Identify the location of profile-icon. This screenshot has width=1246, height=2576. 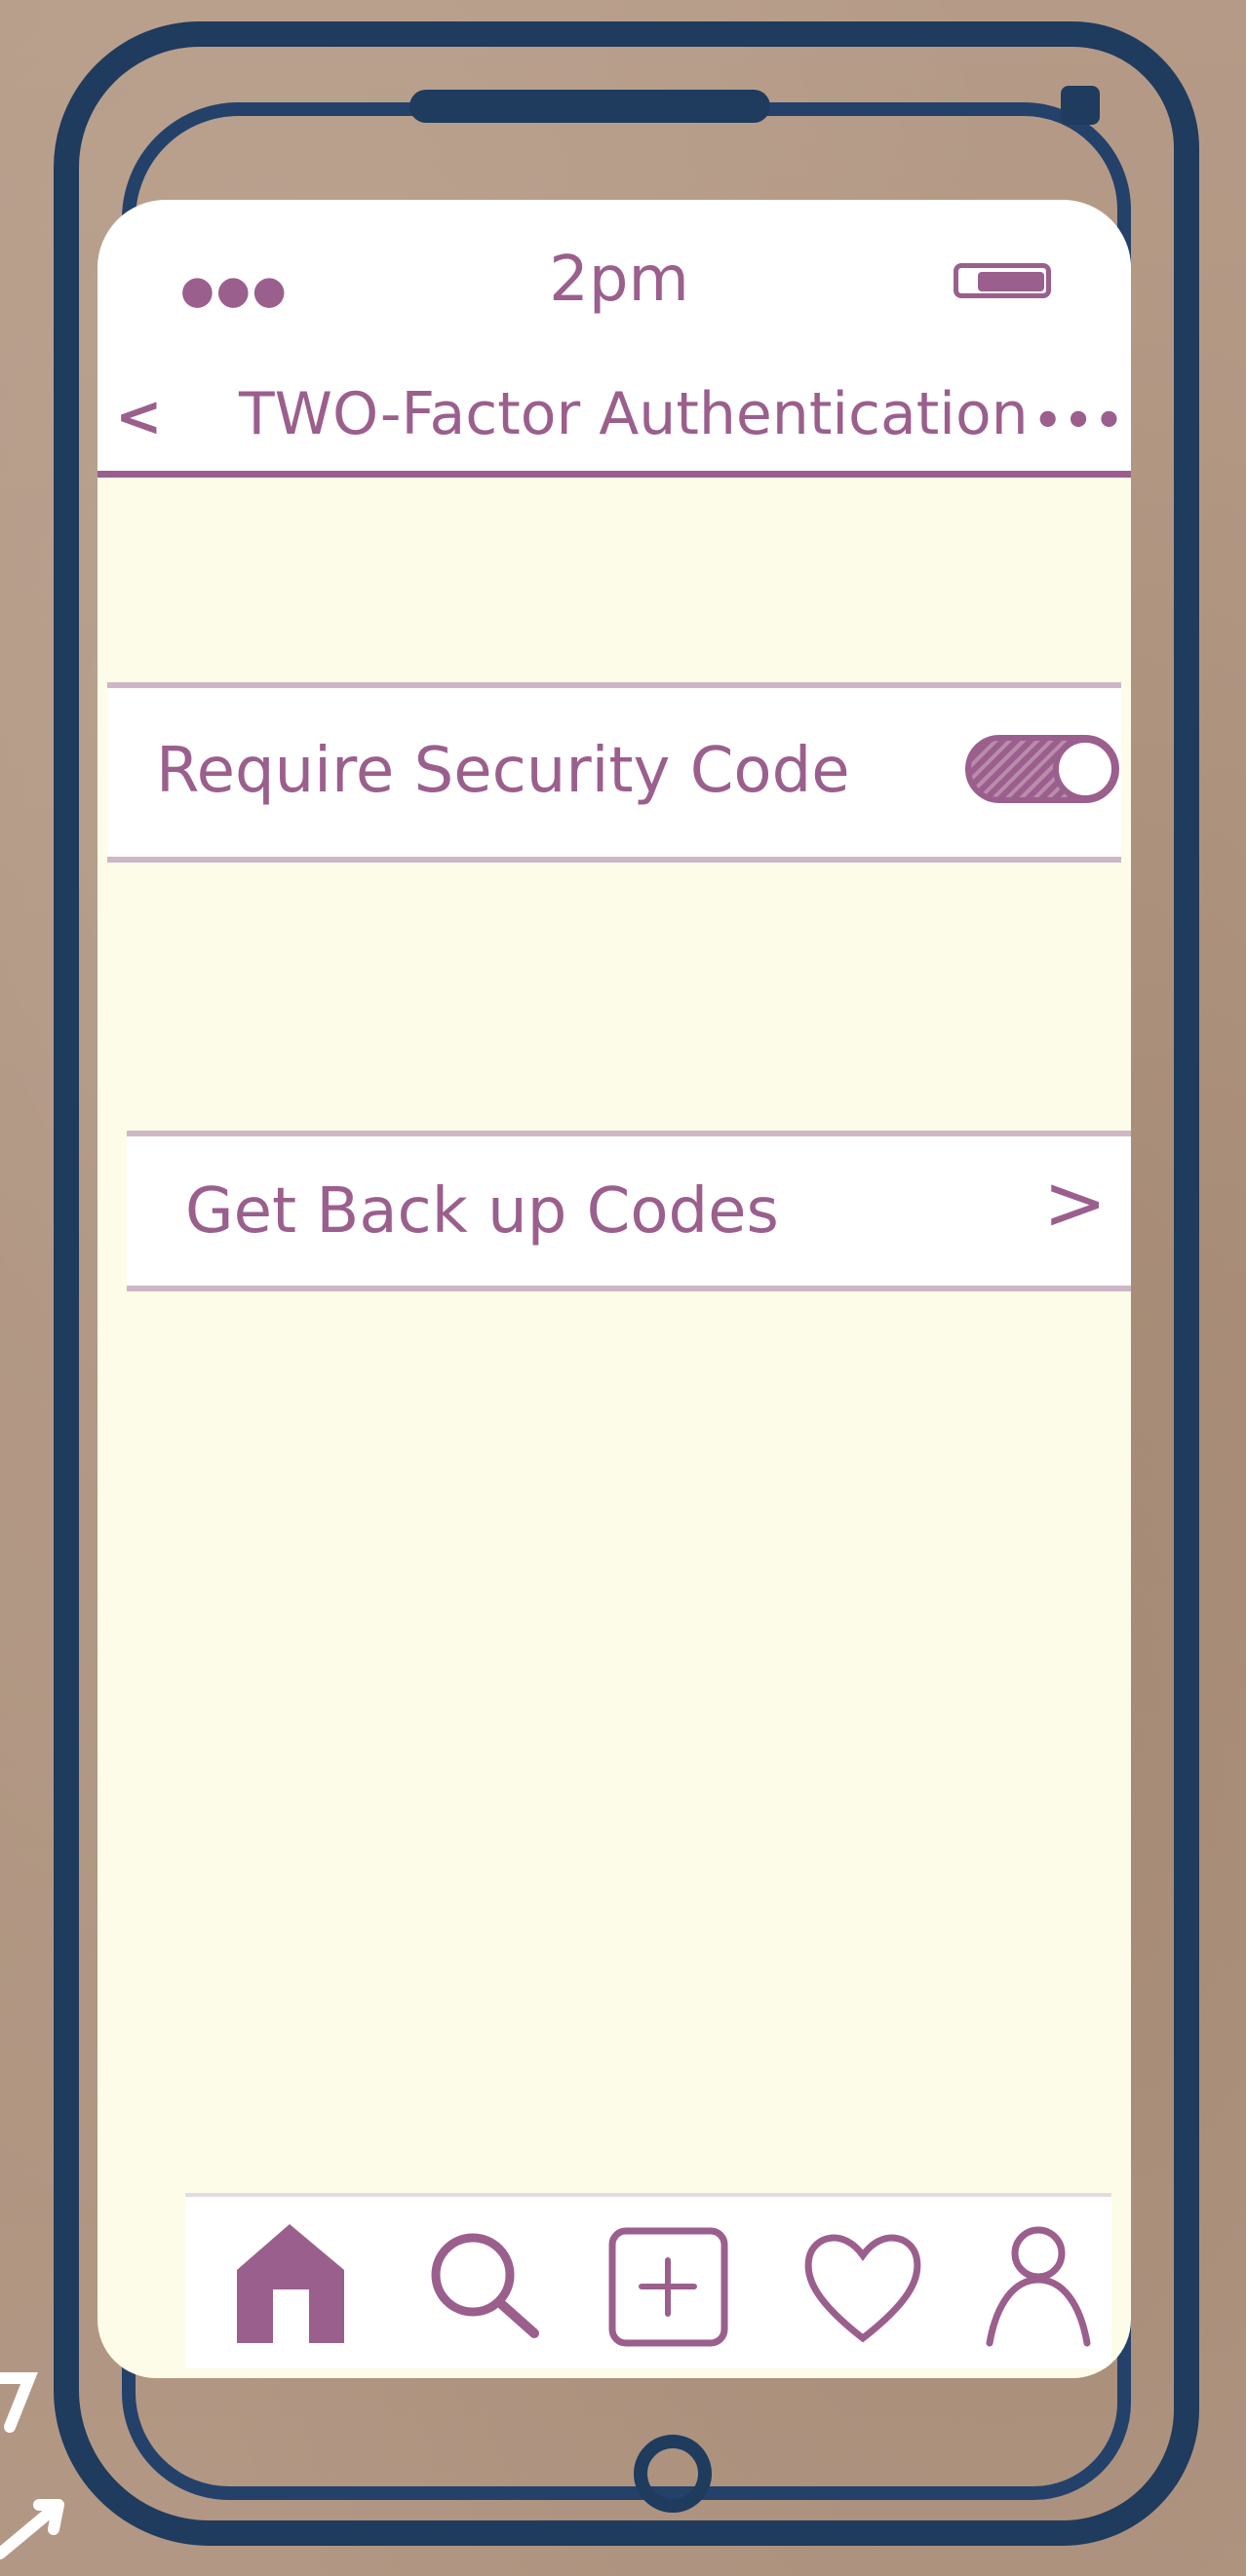
(1038, 2286).